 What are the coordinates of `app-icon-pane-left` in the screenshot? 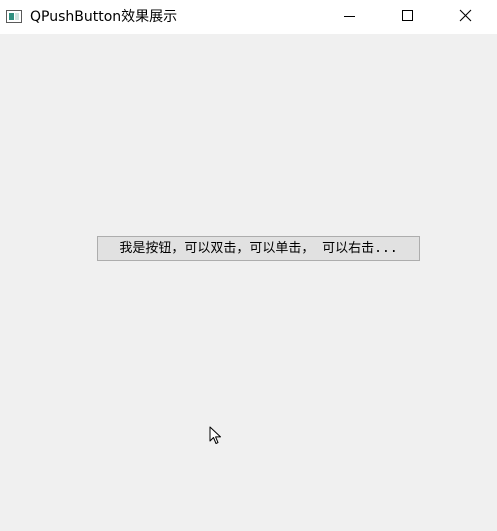 It's located at (11, 16).